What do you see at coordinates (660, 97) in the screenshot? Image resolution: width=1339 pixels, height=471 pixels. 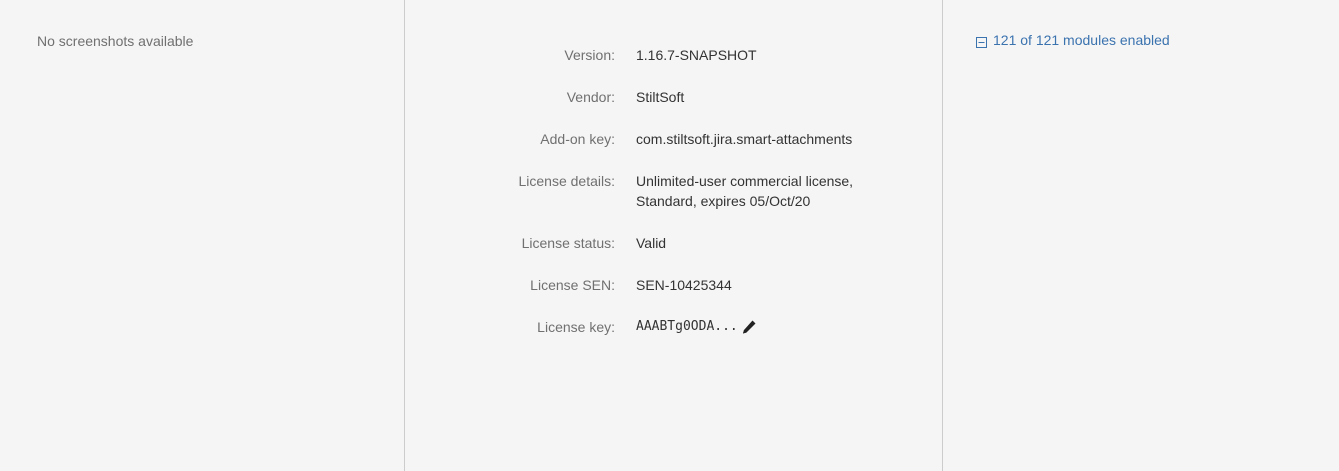 I see `vendor-value: StiltSoft` at bounding box center [660, 97].